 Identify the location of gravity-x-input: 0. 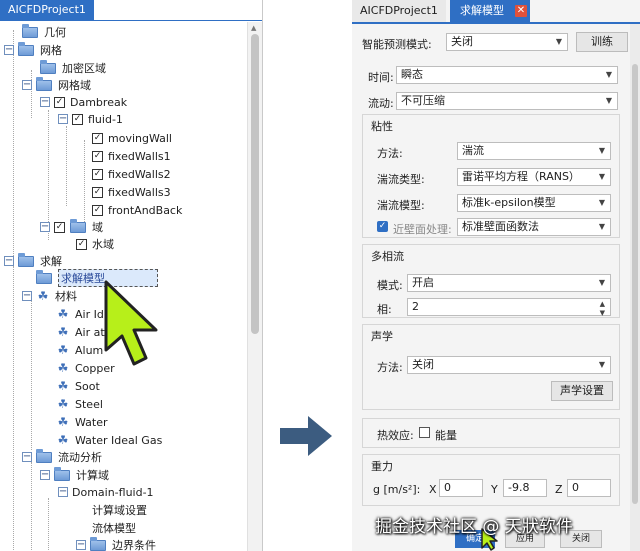
(461, 488).